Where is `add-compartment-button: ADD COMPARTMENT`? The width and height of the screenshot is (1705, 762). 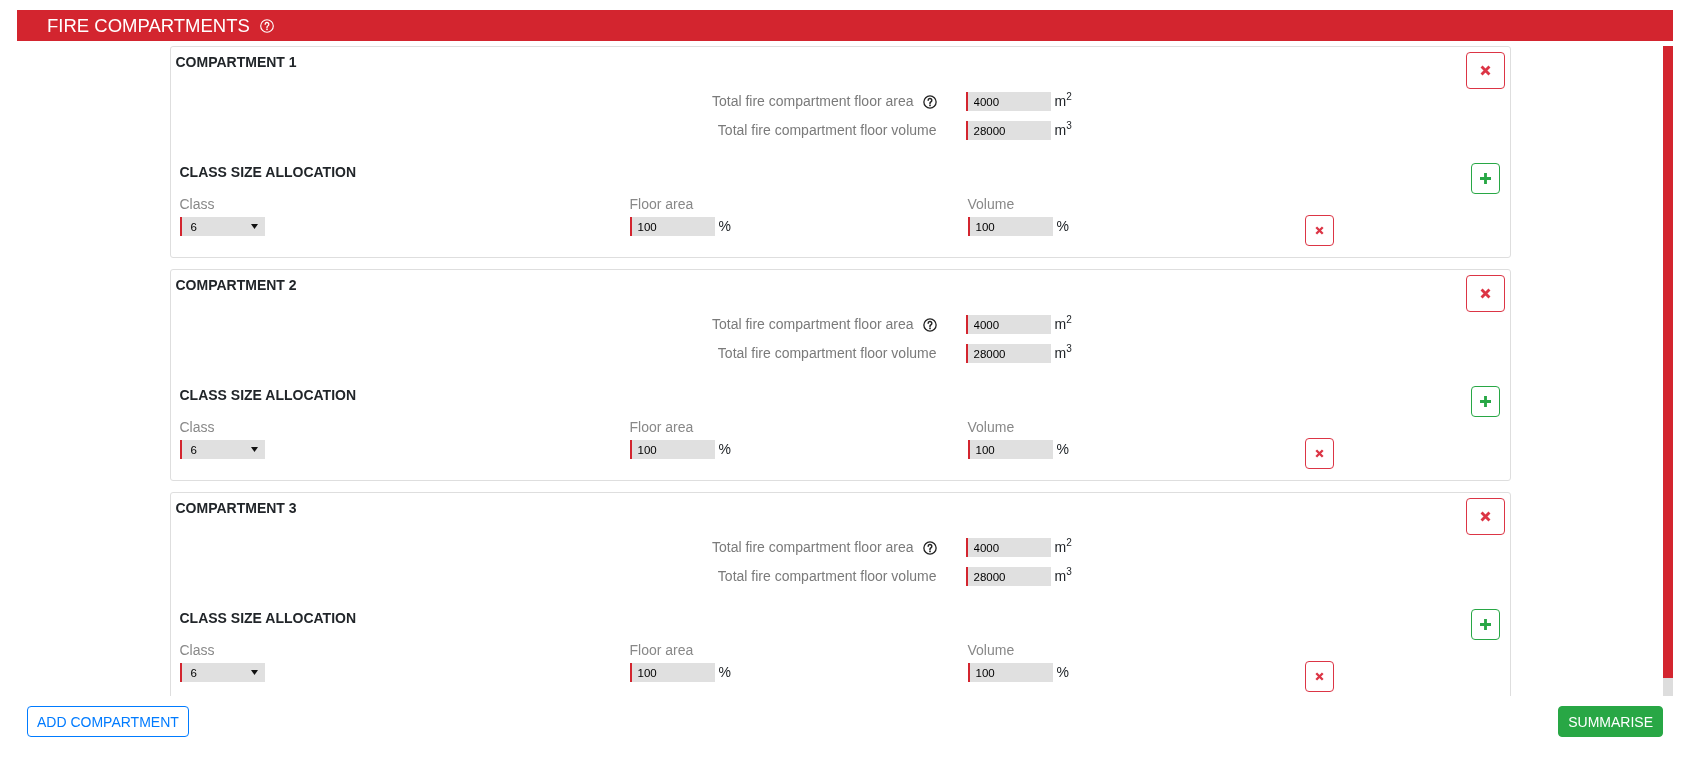 add-compartment-button: ADD COMPARTMENT is located at coordinates (108, 721).